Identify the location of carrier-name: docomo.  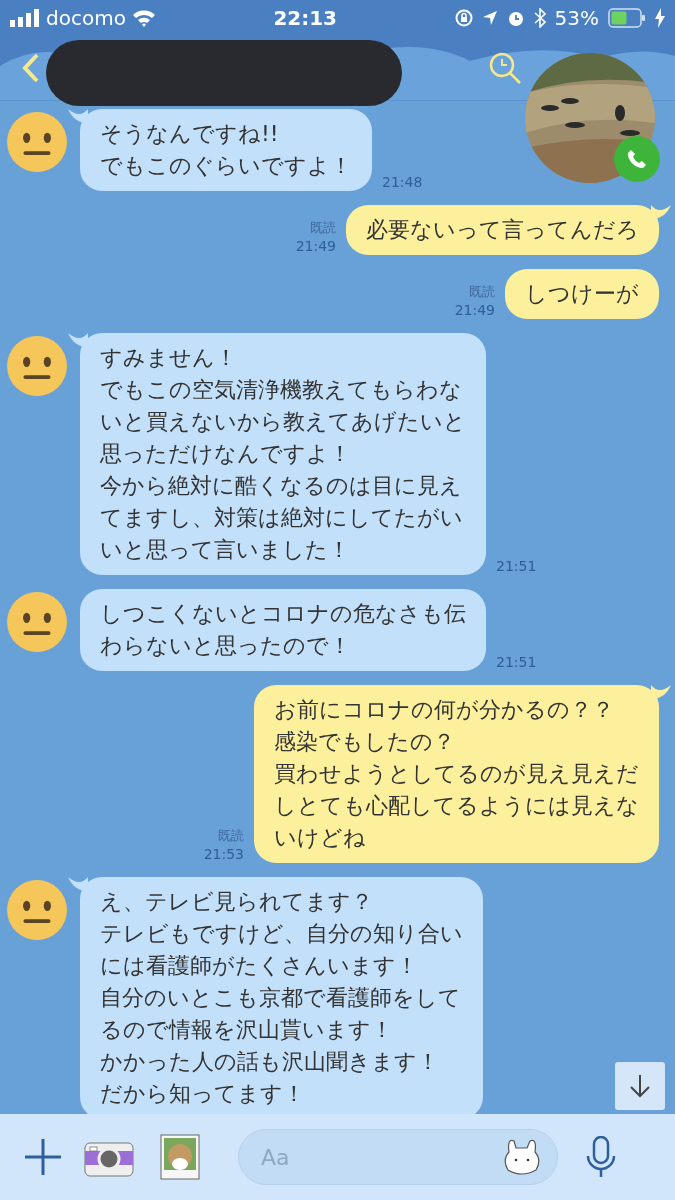
(86, 18).